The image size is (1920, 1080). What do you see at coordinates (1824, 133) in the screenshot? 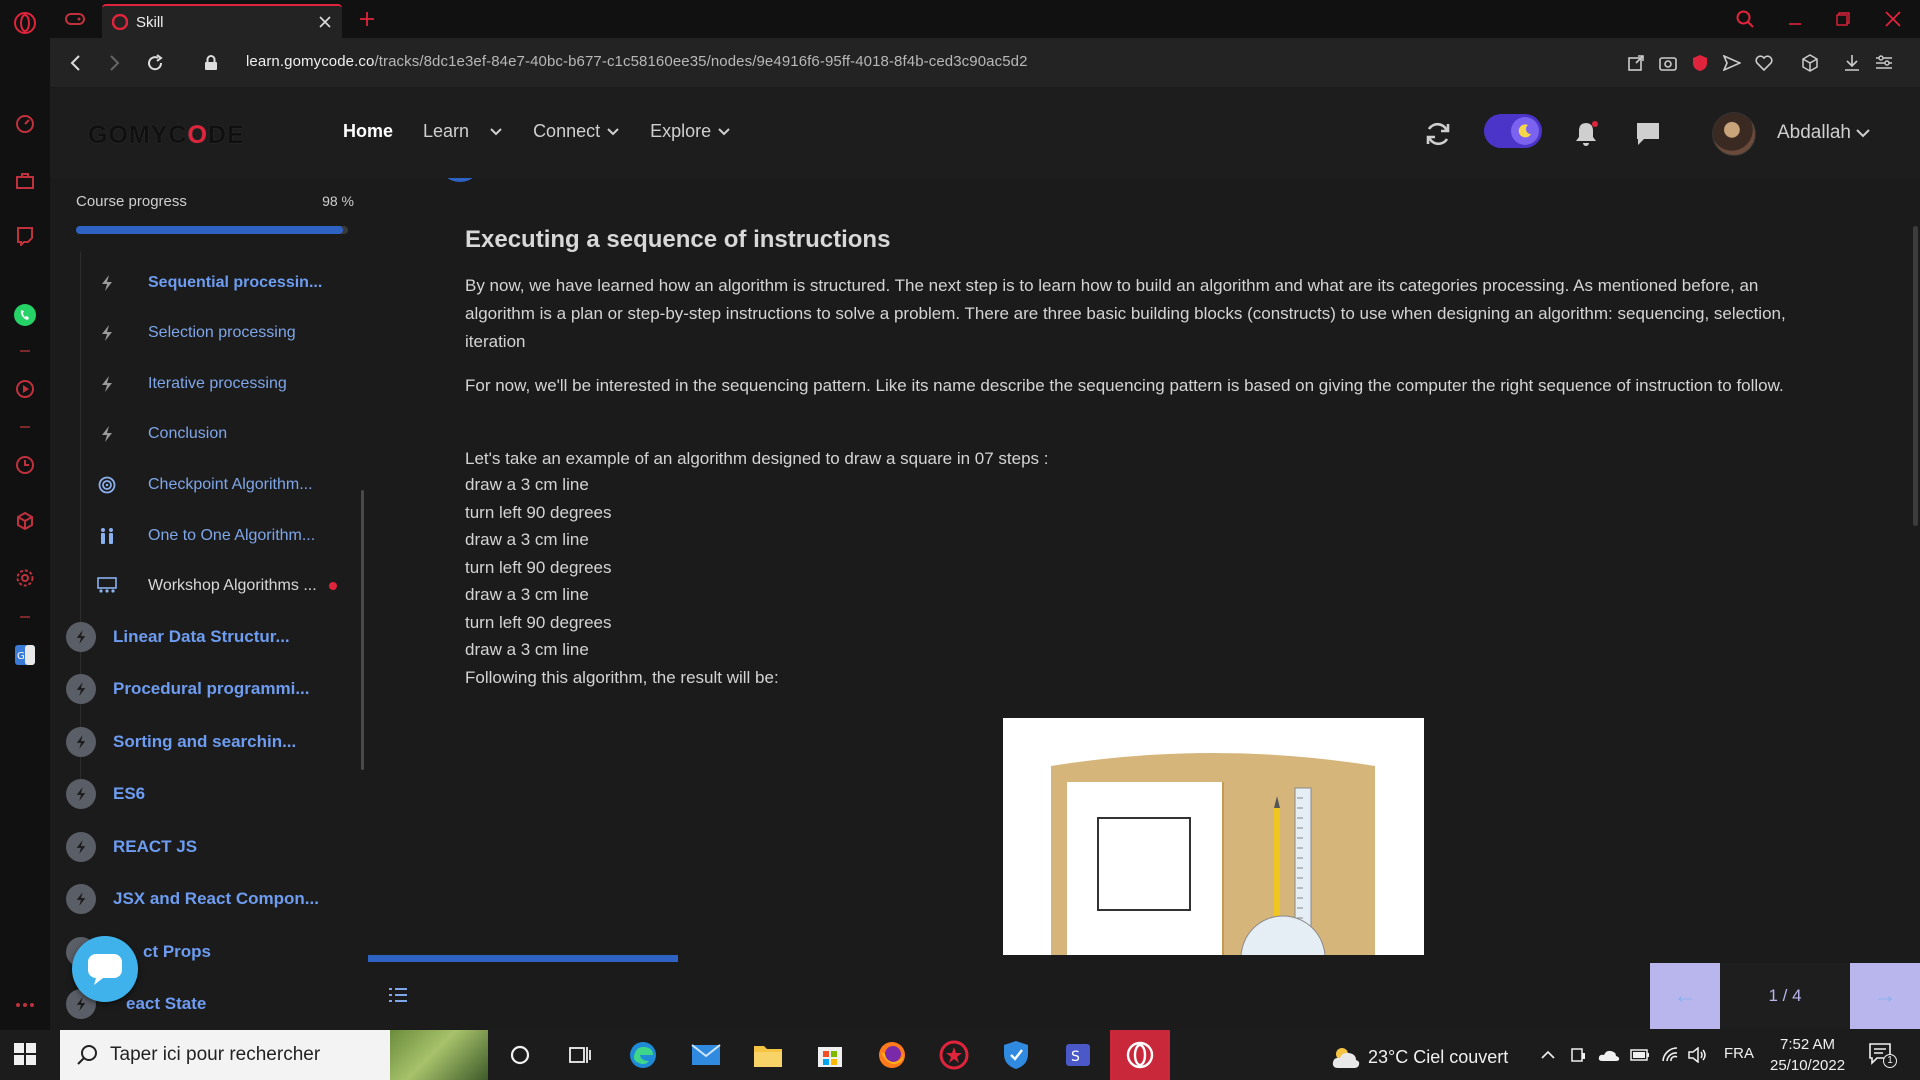
I see `user-menu: Abdallah` at bounding box center [1824, 133].